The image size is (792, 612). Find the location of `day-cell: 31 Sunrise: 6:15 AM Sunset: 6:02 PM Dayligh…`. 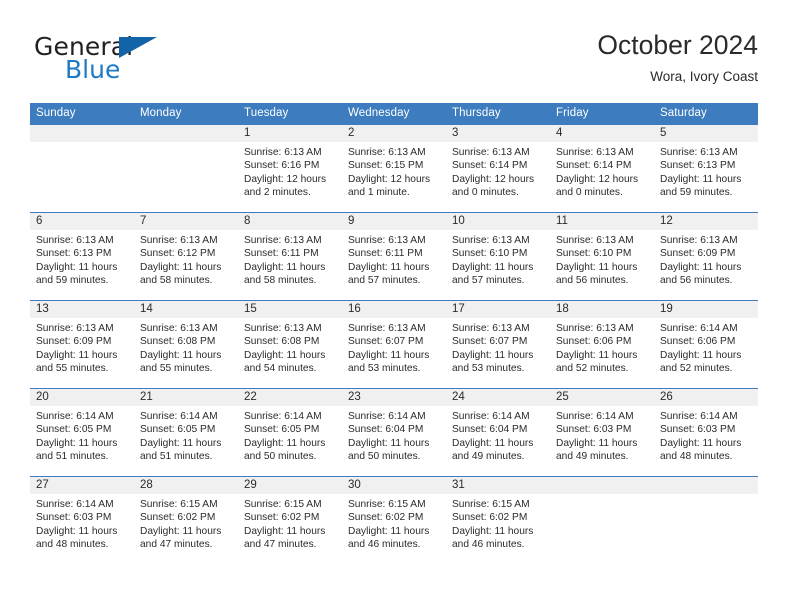

day-cell: 31 Sunrise: 6:15 AM Sunset: 6:02 PM Dayligh… is located at coordinates (498, 520).